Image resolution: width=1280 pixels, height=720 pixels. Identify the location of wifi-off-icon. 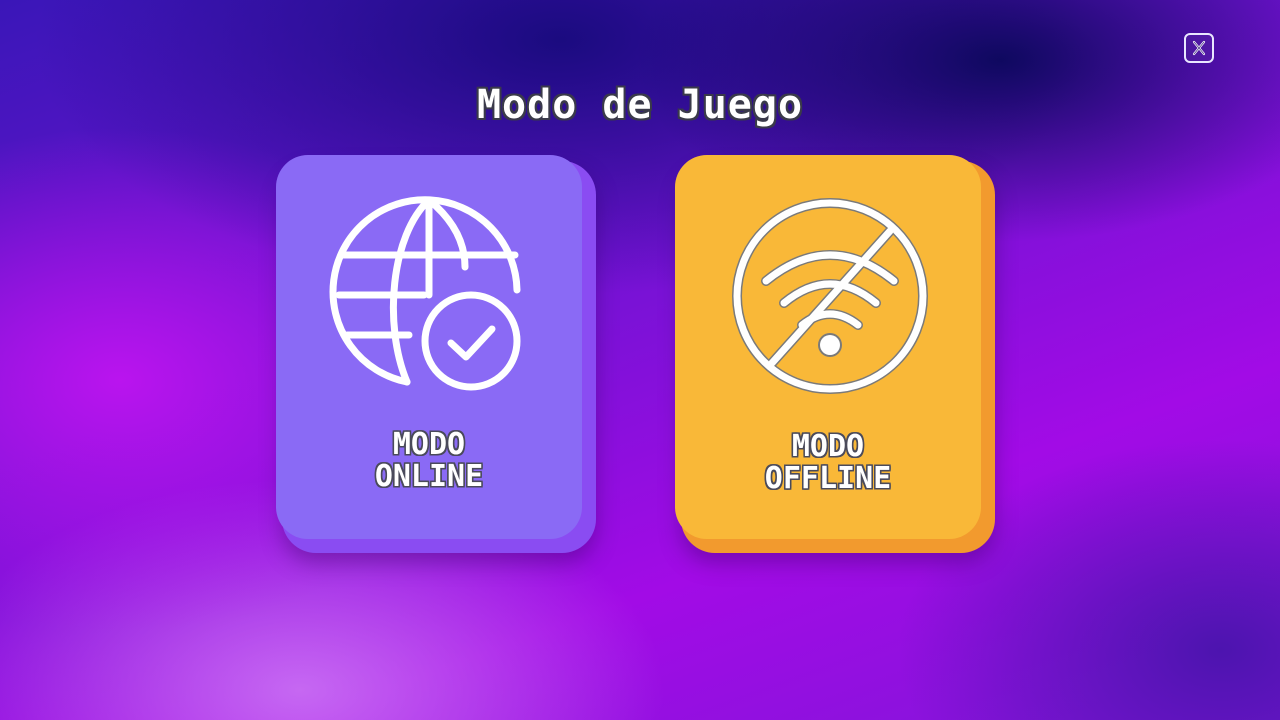
(828, 297).